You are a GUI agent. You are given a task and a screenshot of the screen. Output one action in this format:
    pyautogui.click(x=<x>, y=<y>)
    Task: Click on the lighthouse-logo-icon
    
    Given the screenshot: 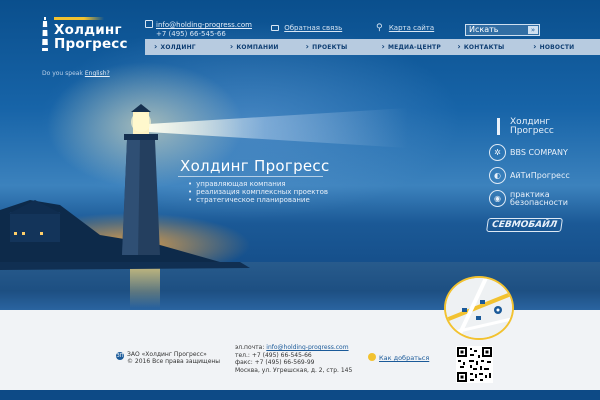 What is the action you would take?
    pyautogui.click(x=45, y=34)
    